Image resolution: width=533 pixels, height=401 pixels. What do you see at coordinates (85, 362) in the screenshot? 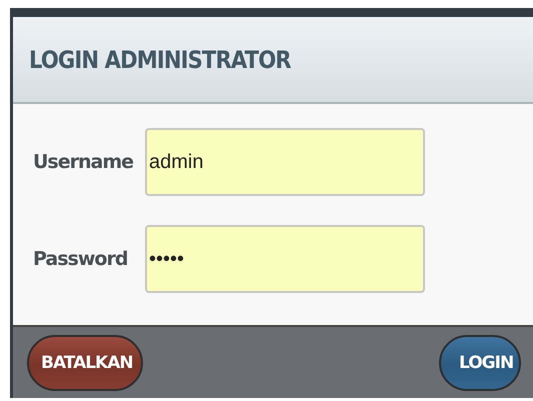
I see `cancel-button: BATALKAN` at bounding box center [85, 362].